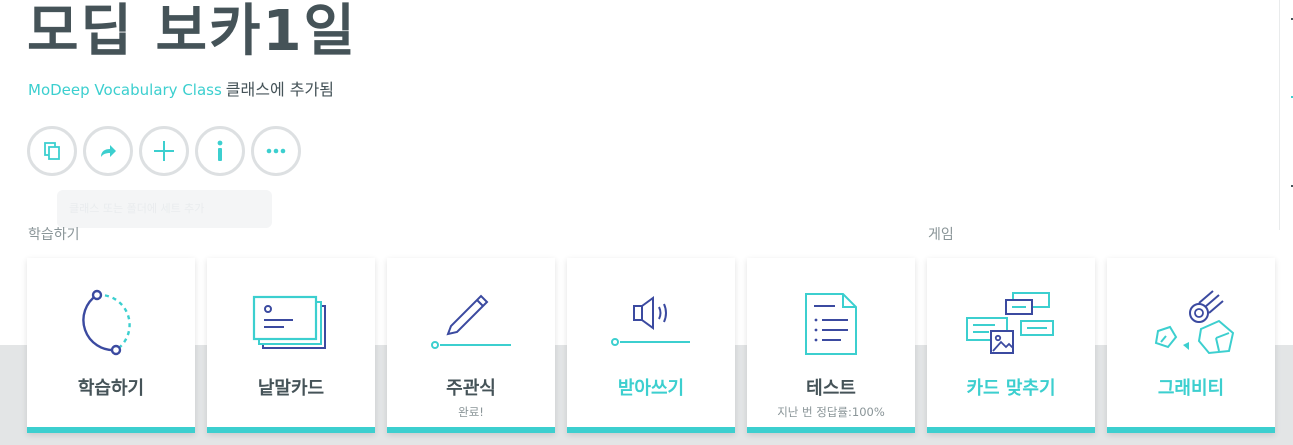 Image resolution: width=1293 pixels, height=445 pixels. What do you see at coordinates (1010, 322) in the screenshot?
I see `match-icon` at bounding box center [1010, 322].